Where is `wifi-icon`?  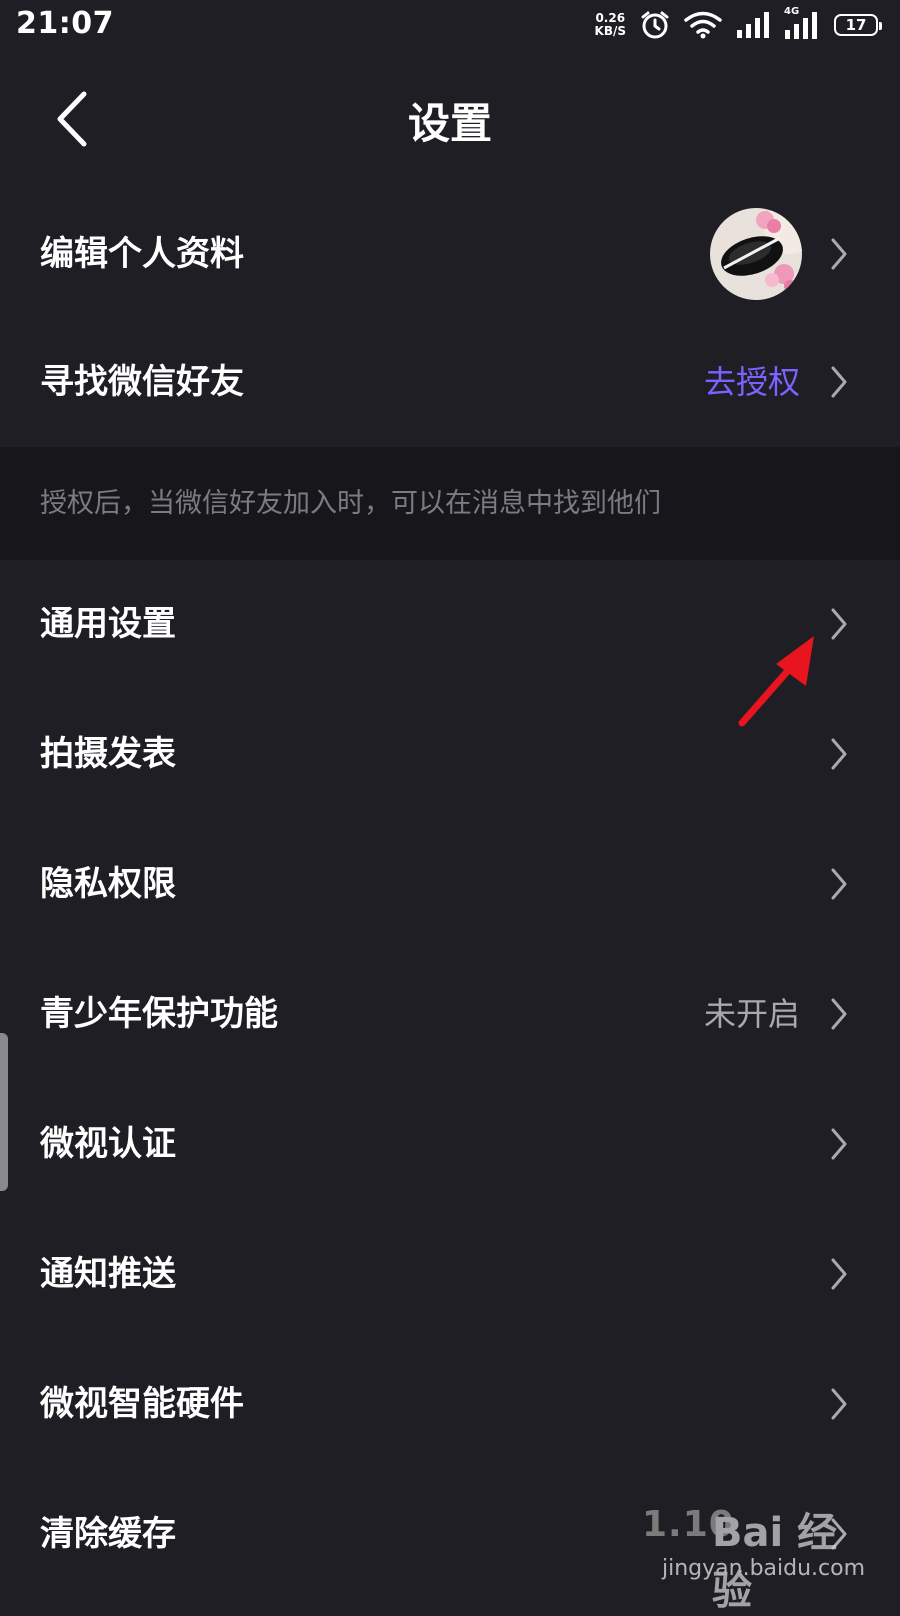
wifi-icon is located at coordinates (703, 25).